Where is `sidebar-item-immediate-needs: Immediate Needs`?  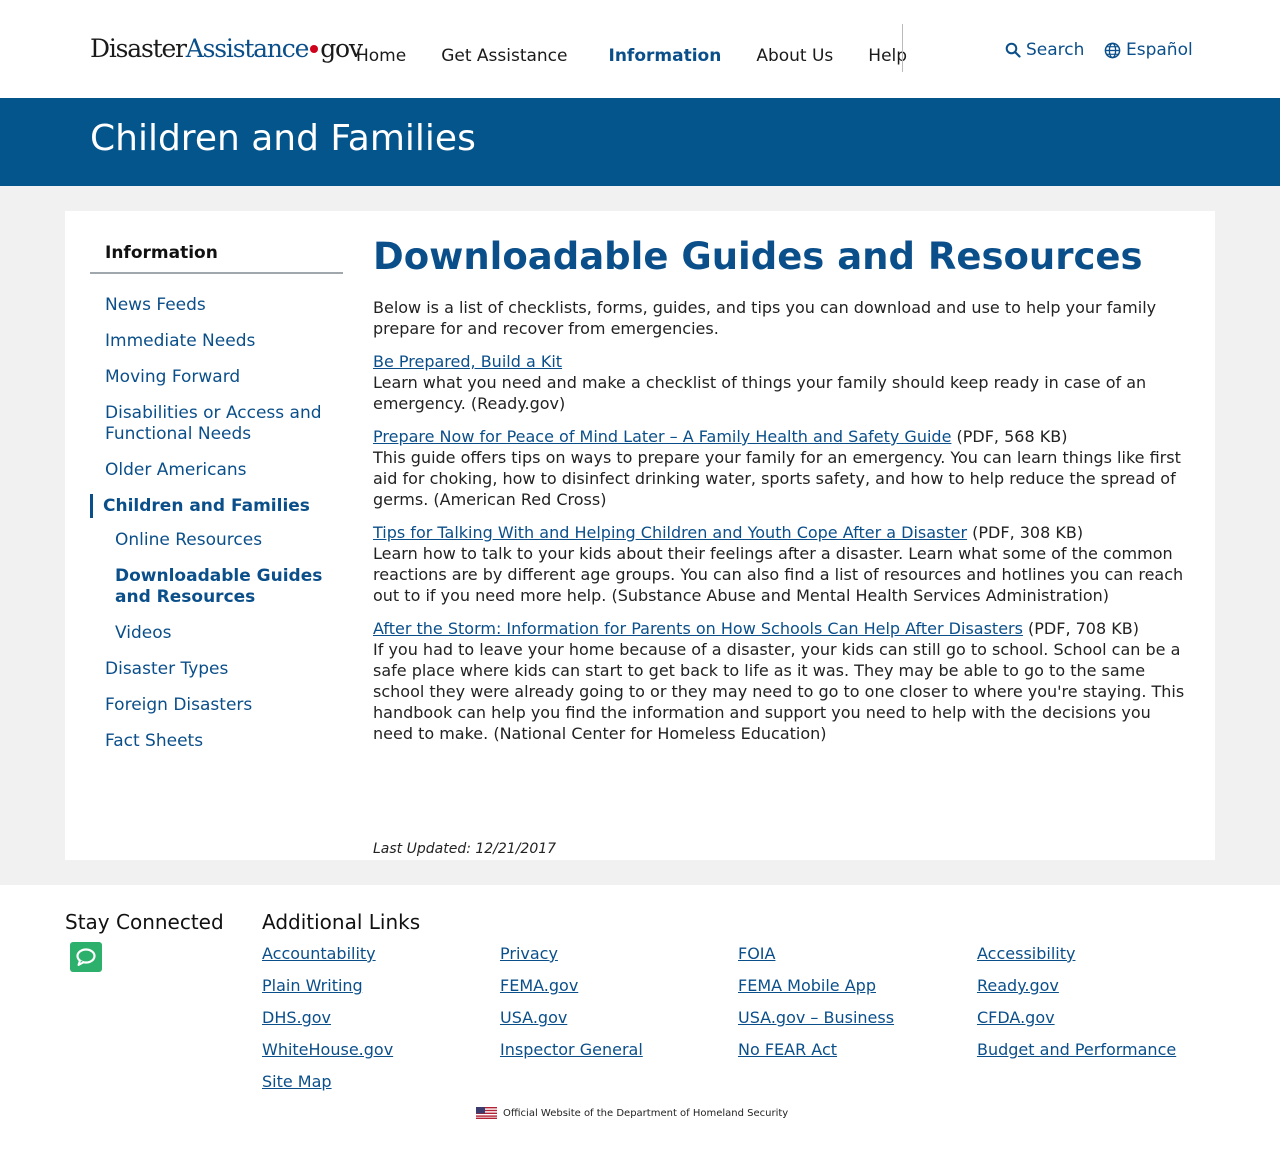 sidebar-item-immediate-needs: Immediate Needs is located at coordinates (216, 341).